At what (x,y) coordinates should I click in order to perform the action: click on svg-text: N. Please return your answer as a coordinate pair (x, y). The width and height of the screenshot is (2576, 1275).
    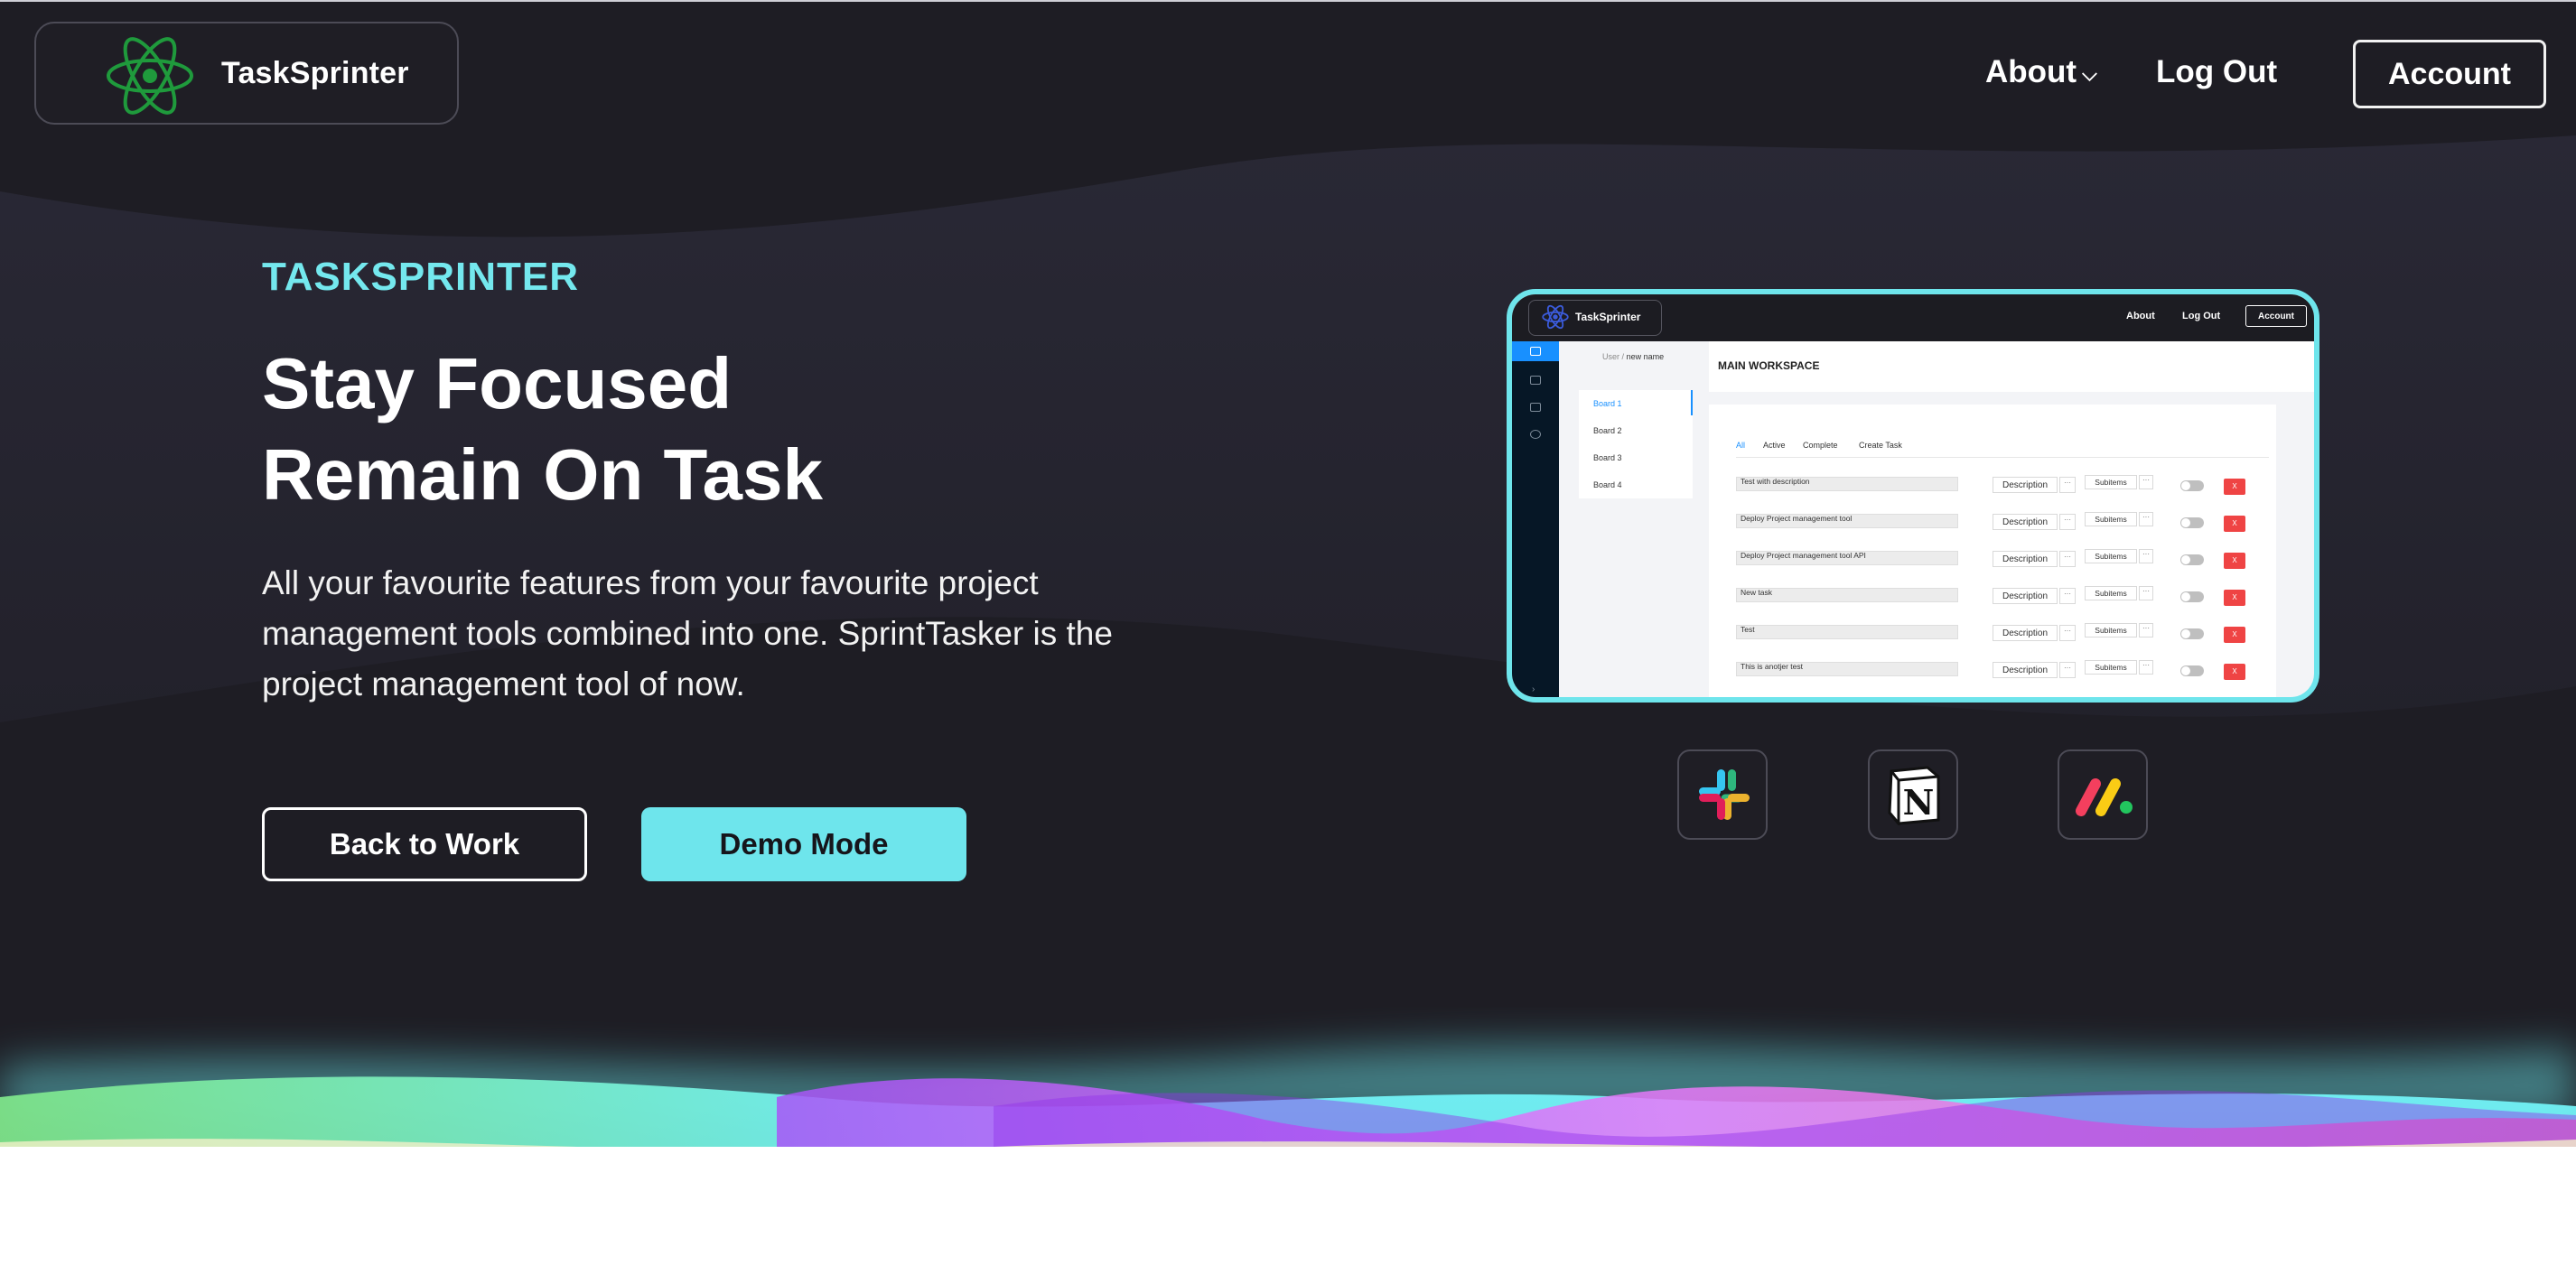
    Looking at the image, I should click on (1919, 802).